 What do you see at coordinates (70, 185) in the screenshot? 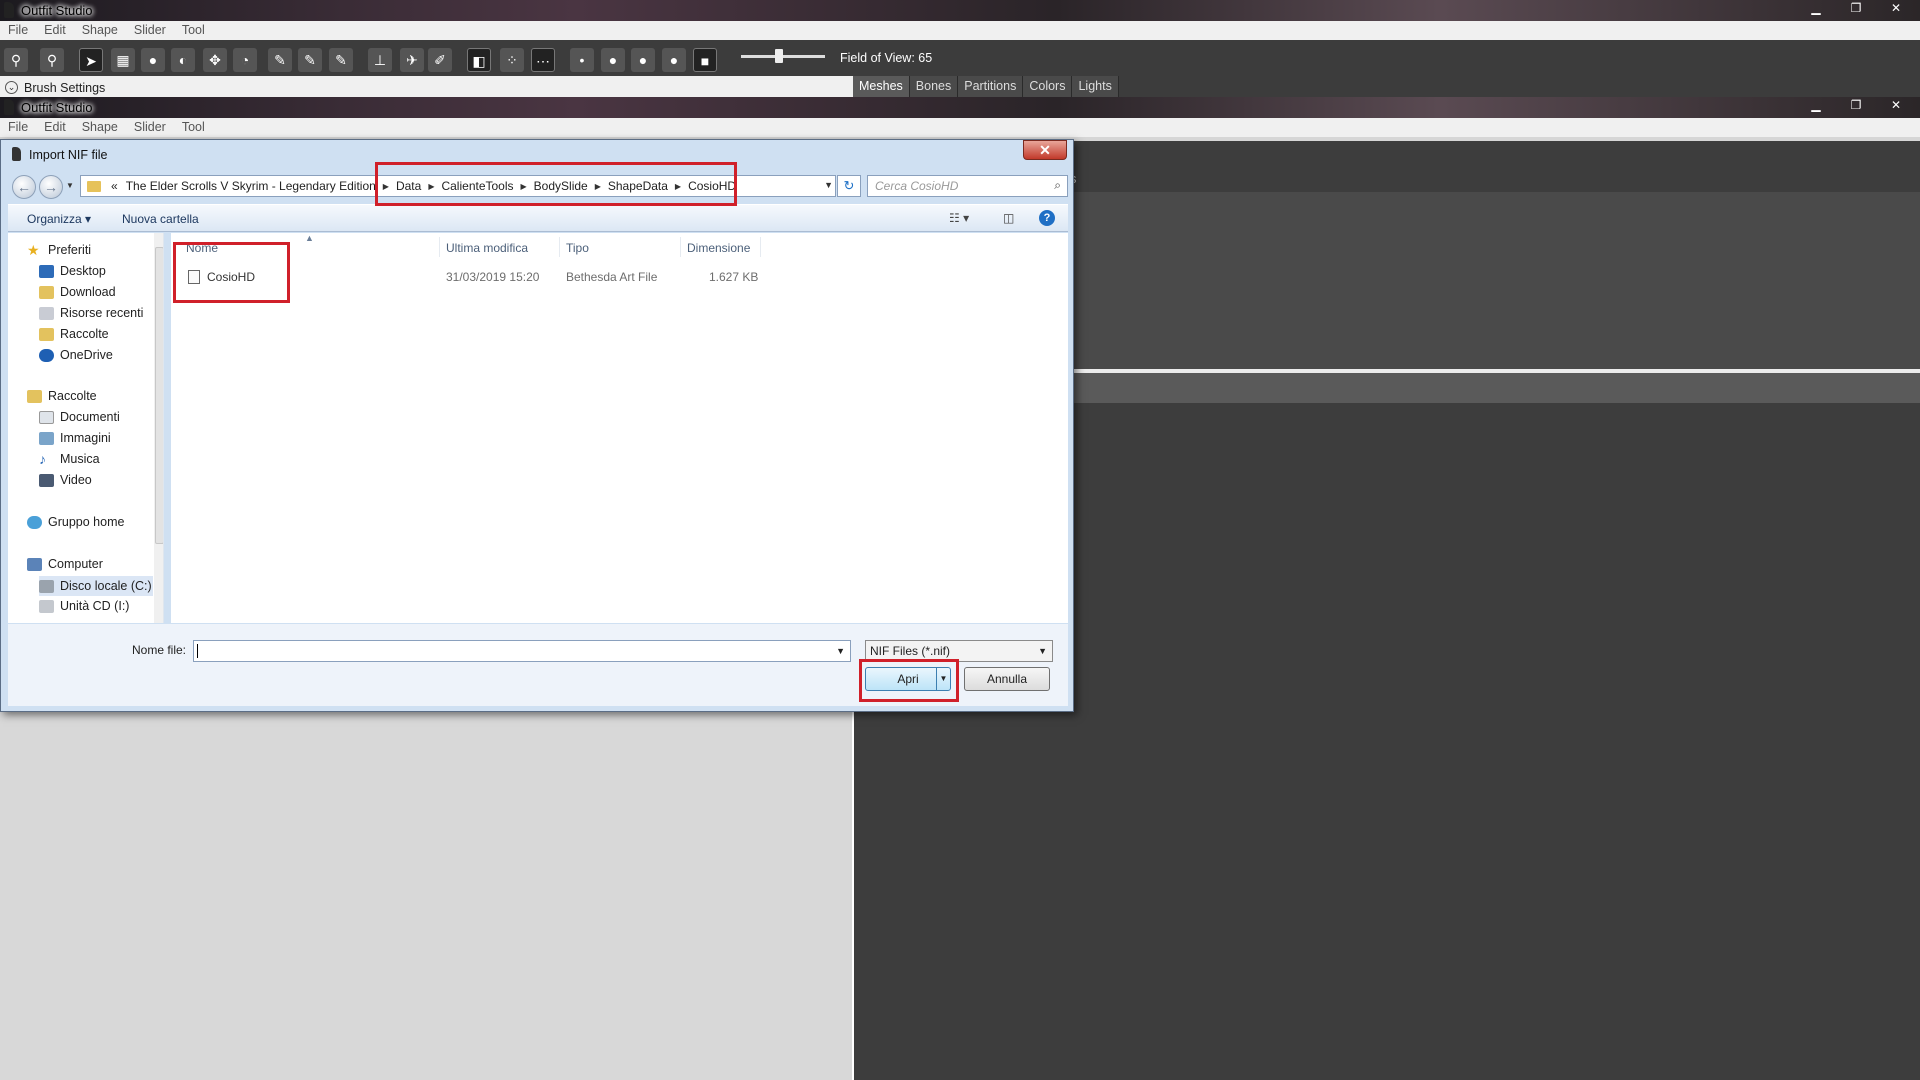
I see `recent-pages-dropdown-icon: ▼` at bounding box center [70, 185].